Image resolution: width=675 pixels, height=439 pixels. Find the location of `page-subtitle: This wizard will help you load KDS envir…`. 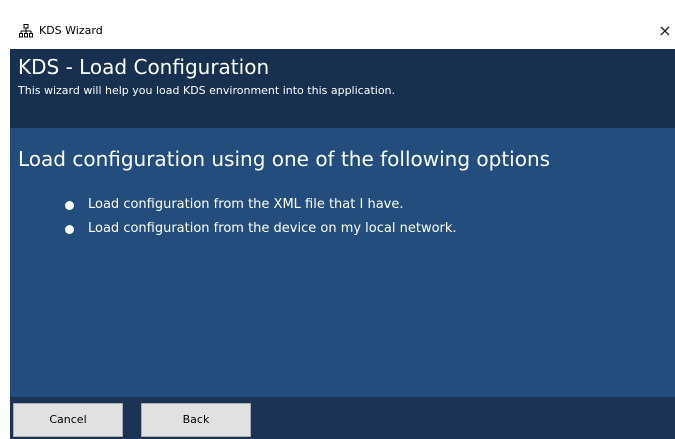

page-subtitle: This wizard will help you load KDS envir… is located at coordinates (207, 90).